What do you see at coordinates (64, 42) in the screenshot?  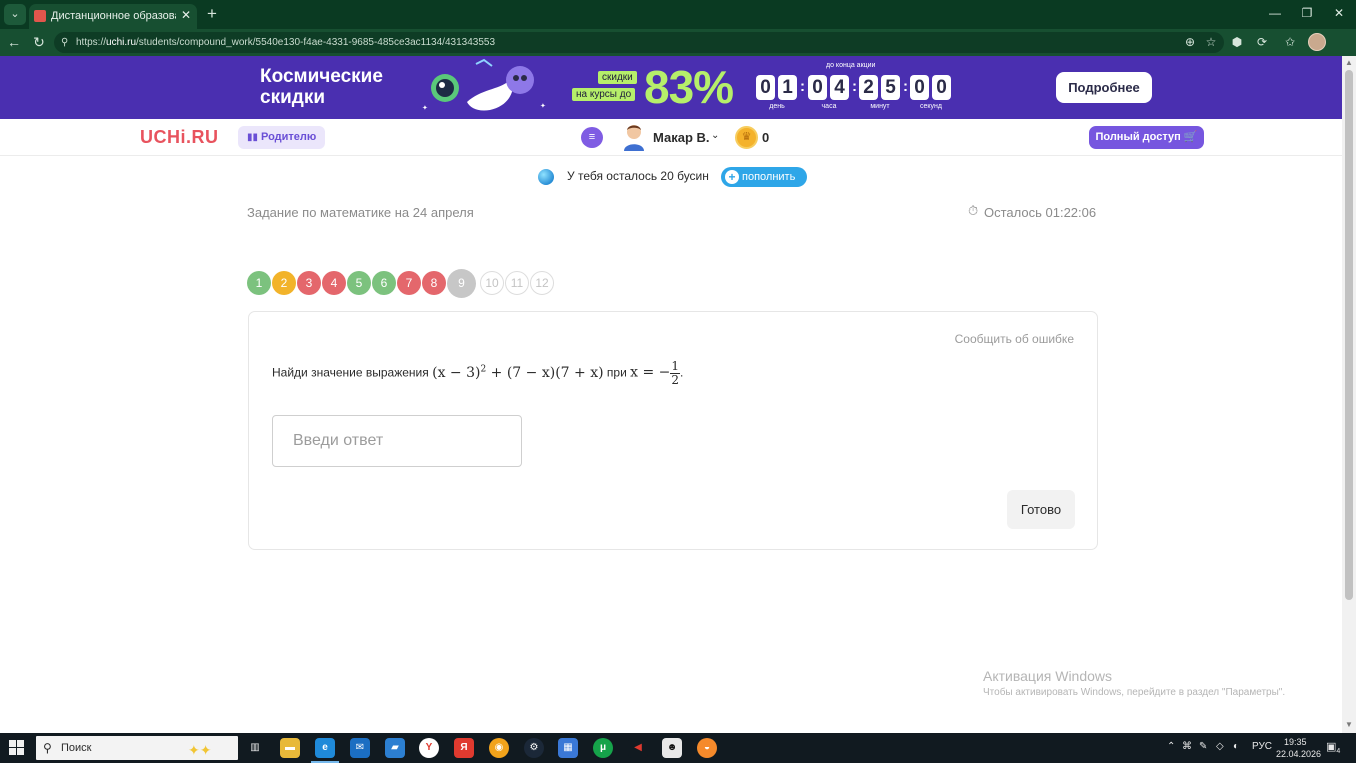 I see `site-info-icon: ⚲` at bounding box center [64, 42].